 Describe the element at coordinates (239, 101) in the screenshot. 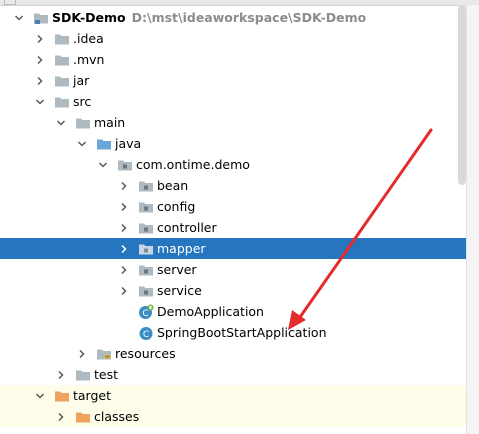

I see `tree-item-src: src` at that location.